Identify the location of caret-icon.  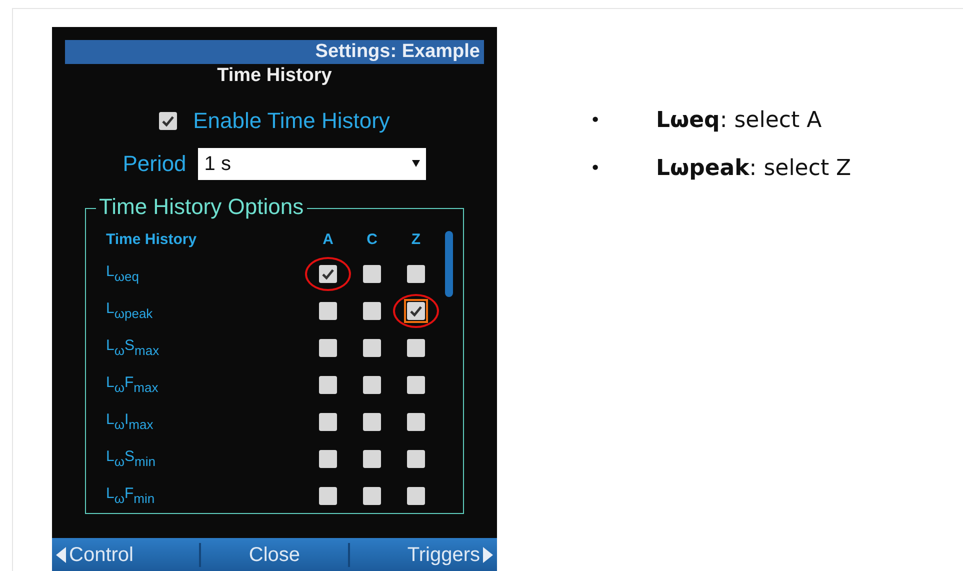
(416, 163).